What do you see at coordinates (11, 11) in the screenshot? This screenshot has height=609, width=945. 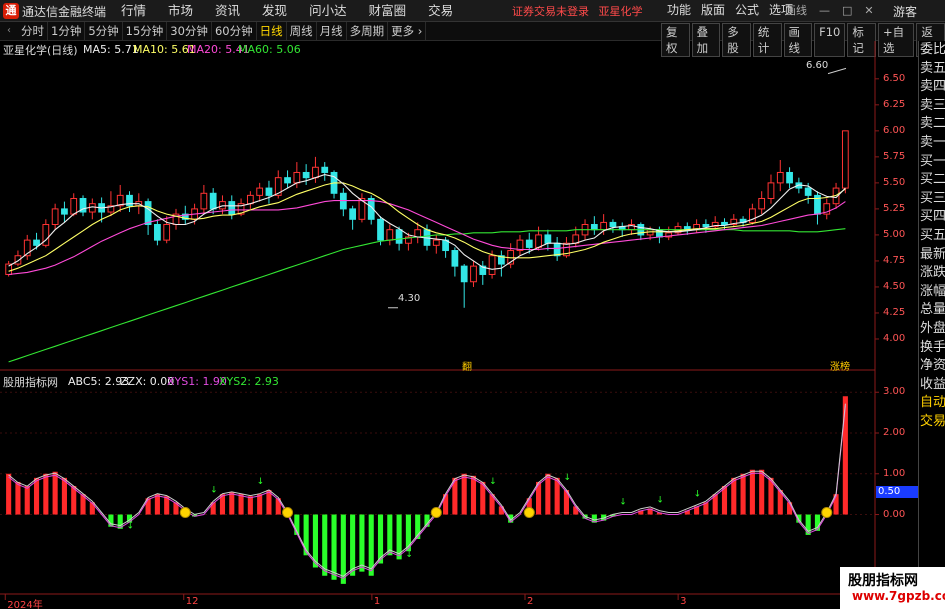 I see `app-logo-icon: 通` at bounding box center [11, 11].